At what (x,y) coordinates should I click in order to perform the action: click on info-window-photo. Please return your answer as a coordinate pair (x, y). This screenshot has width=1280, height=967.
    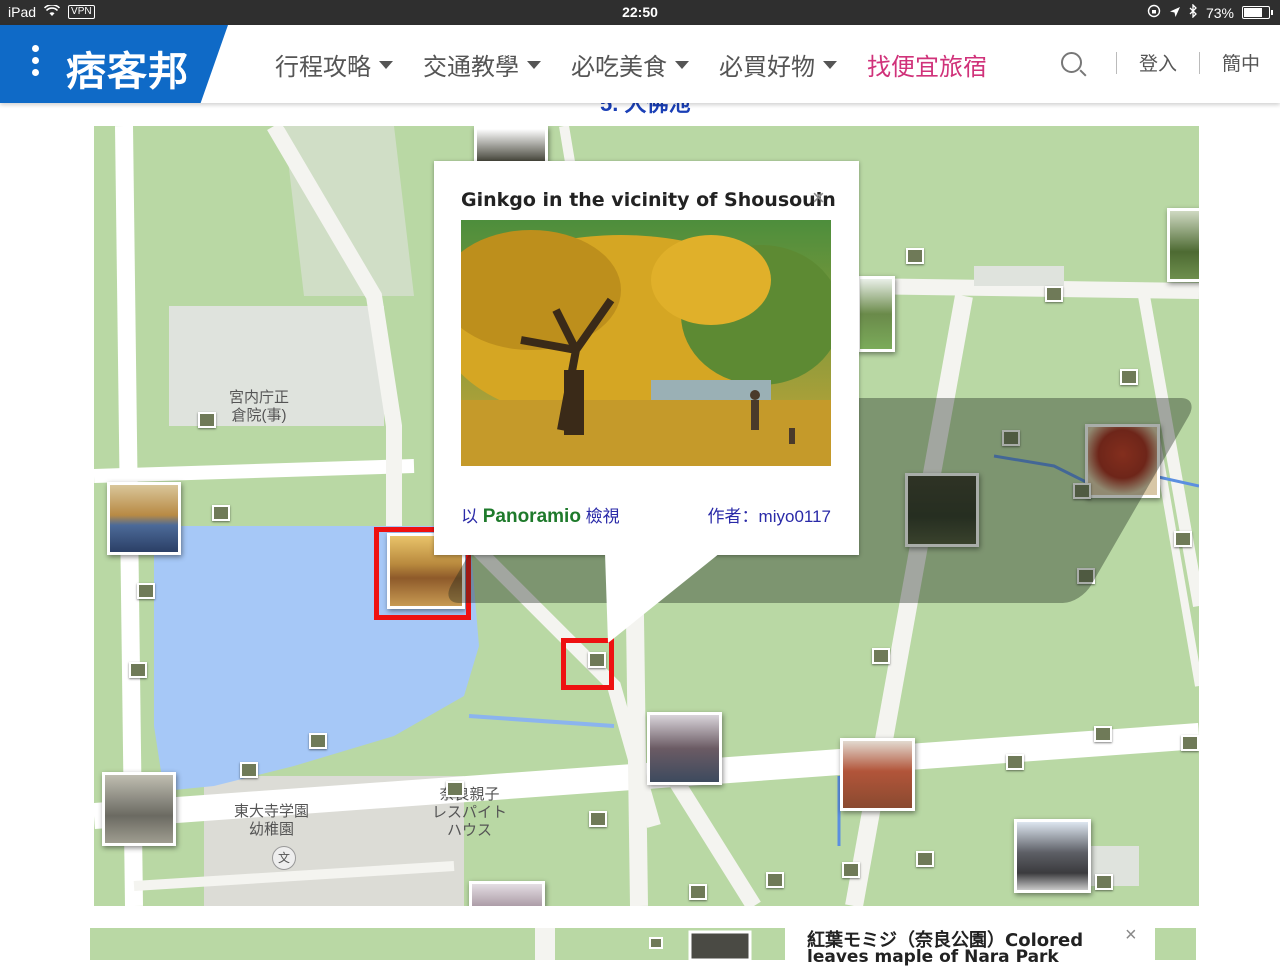
    Looking at the image, I should click on (646, 343).